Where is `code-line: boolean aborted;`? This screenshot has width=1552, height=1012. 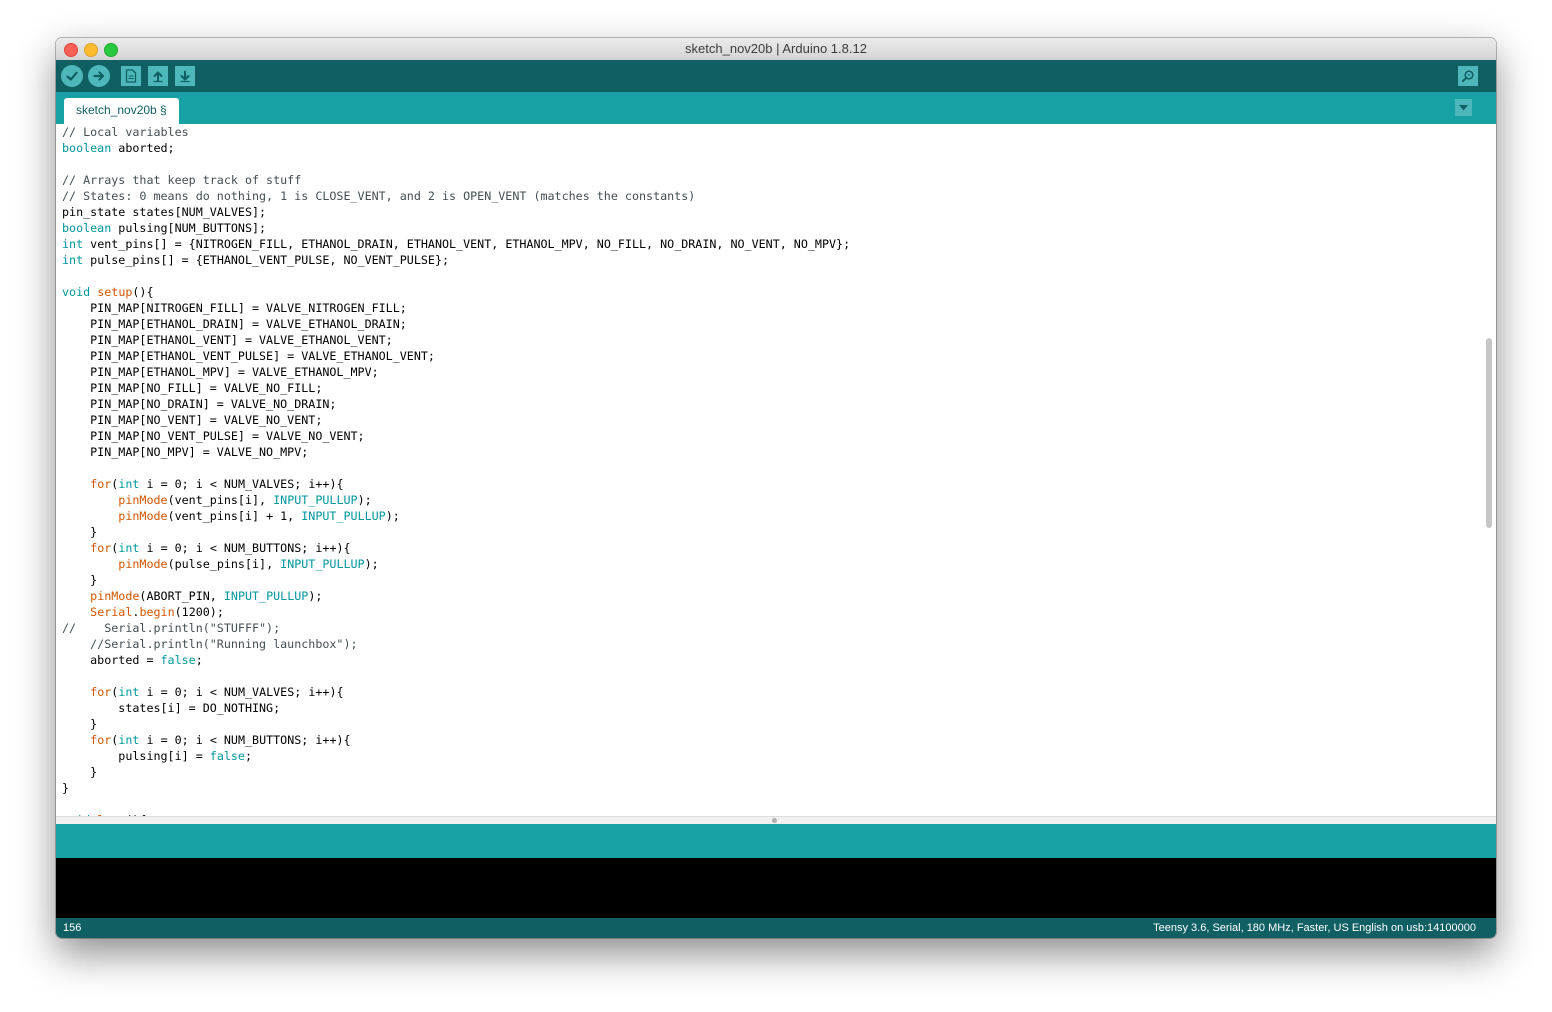
code-line: boolean aborted; is located at coordinates (456, 148).